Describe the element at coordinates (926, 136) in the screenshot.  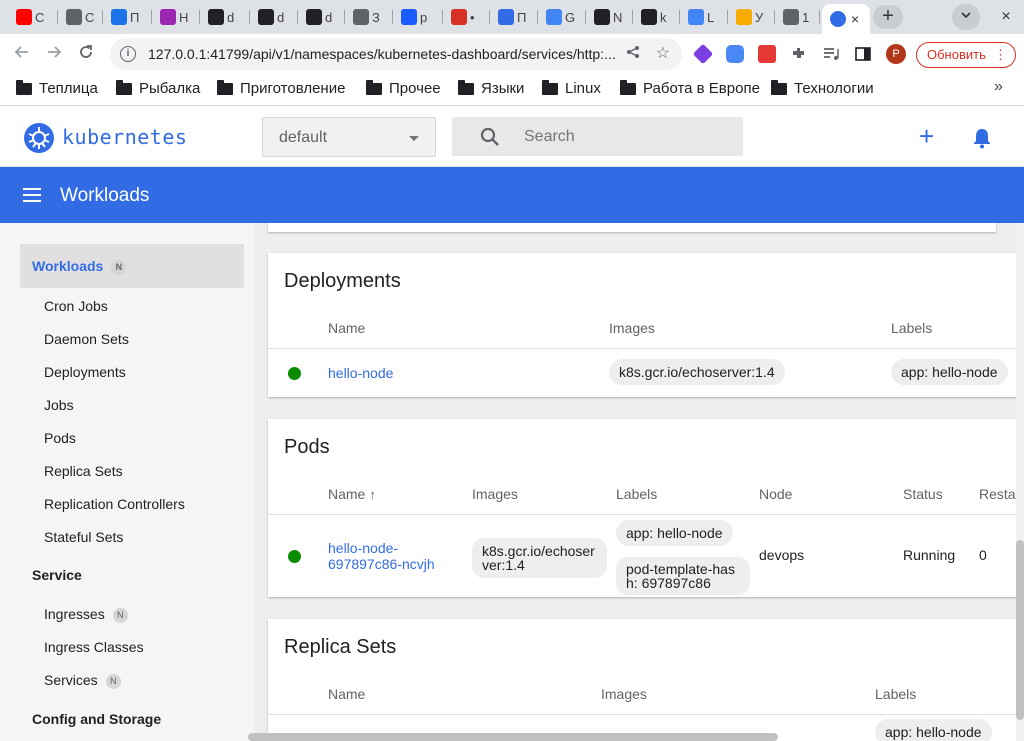
I see `create-resource-button: +` at that location.